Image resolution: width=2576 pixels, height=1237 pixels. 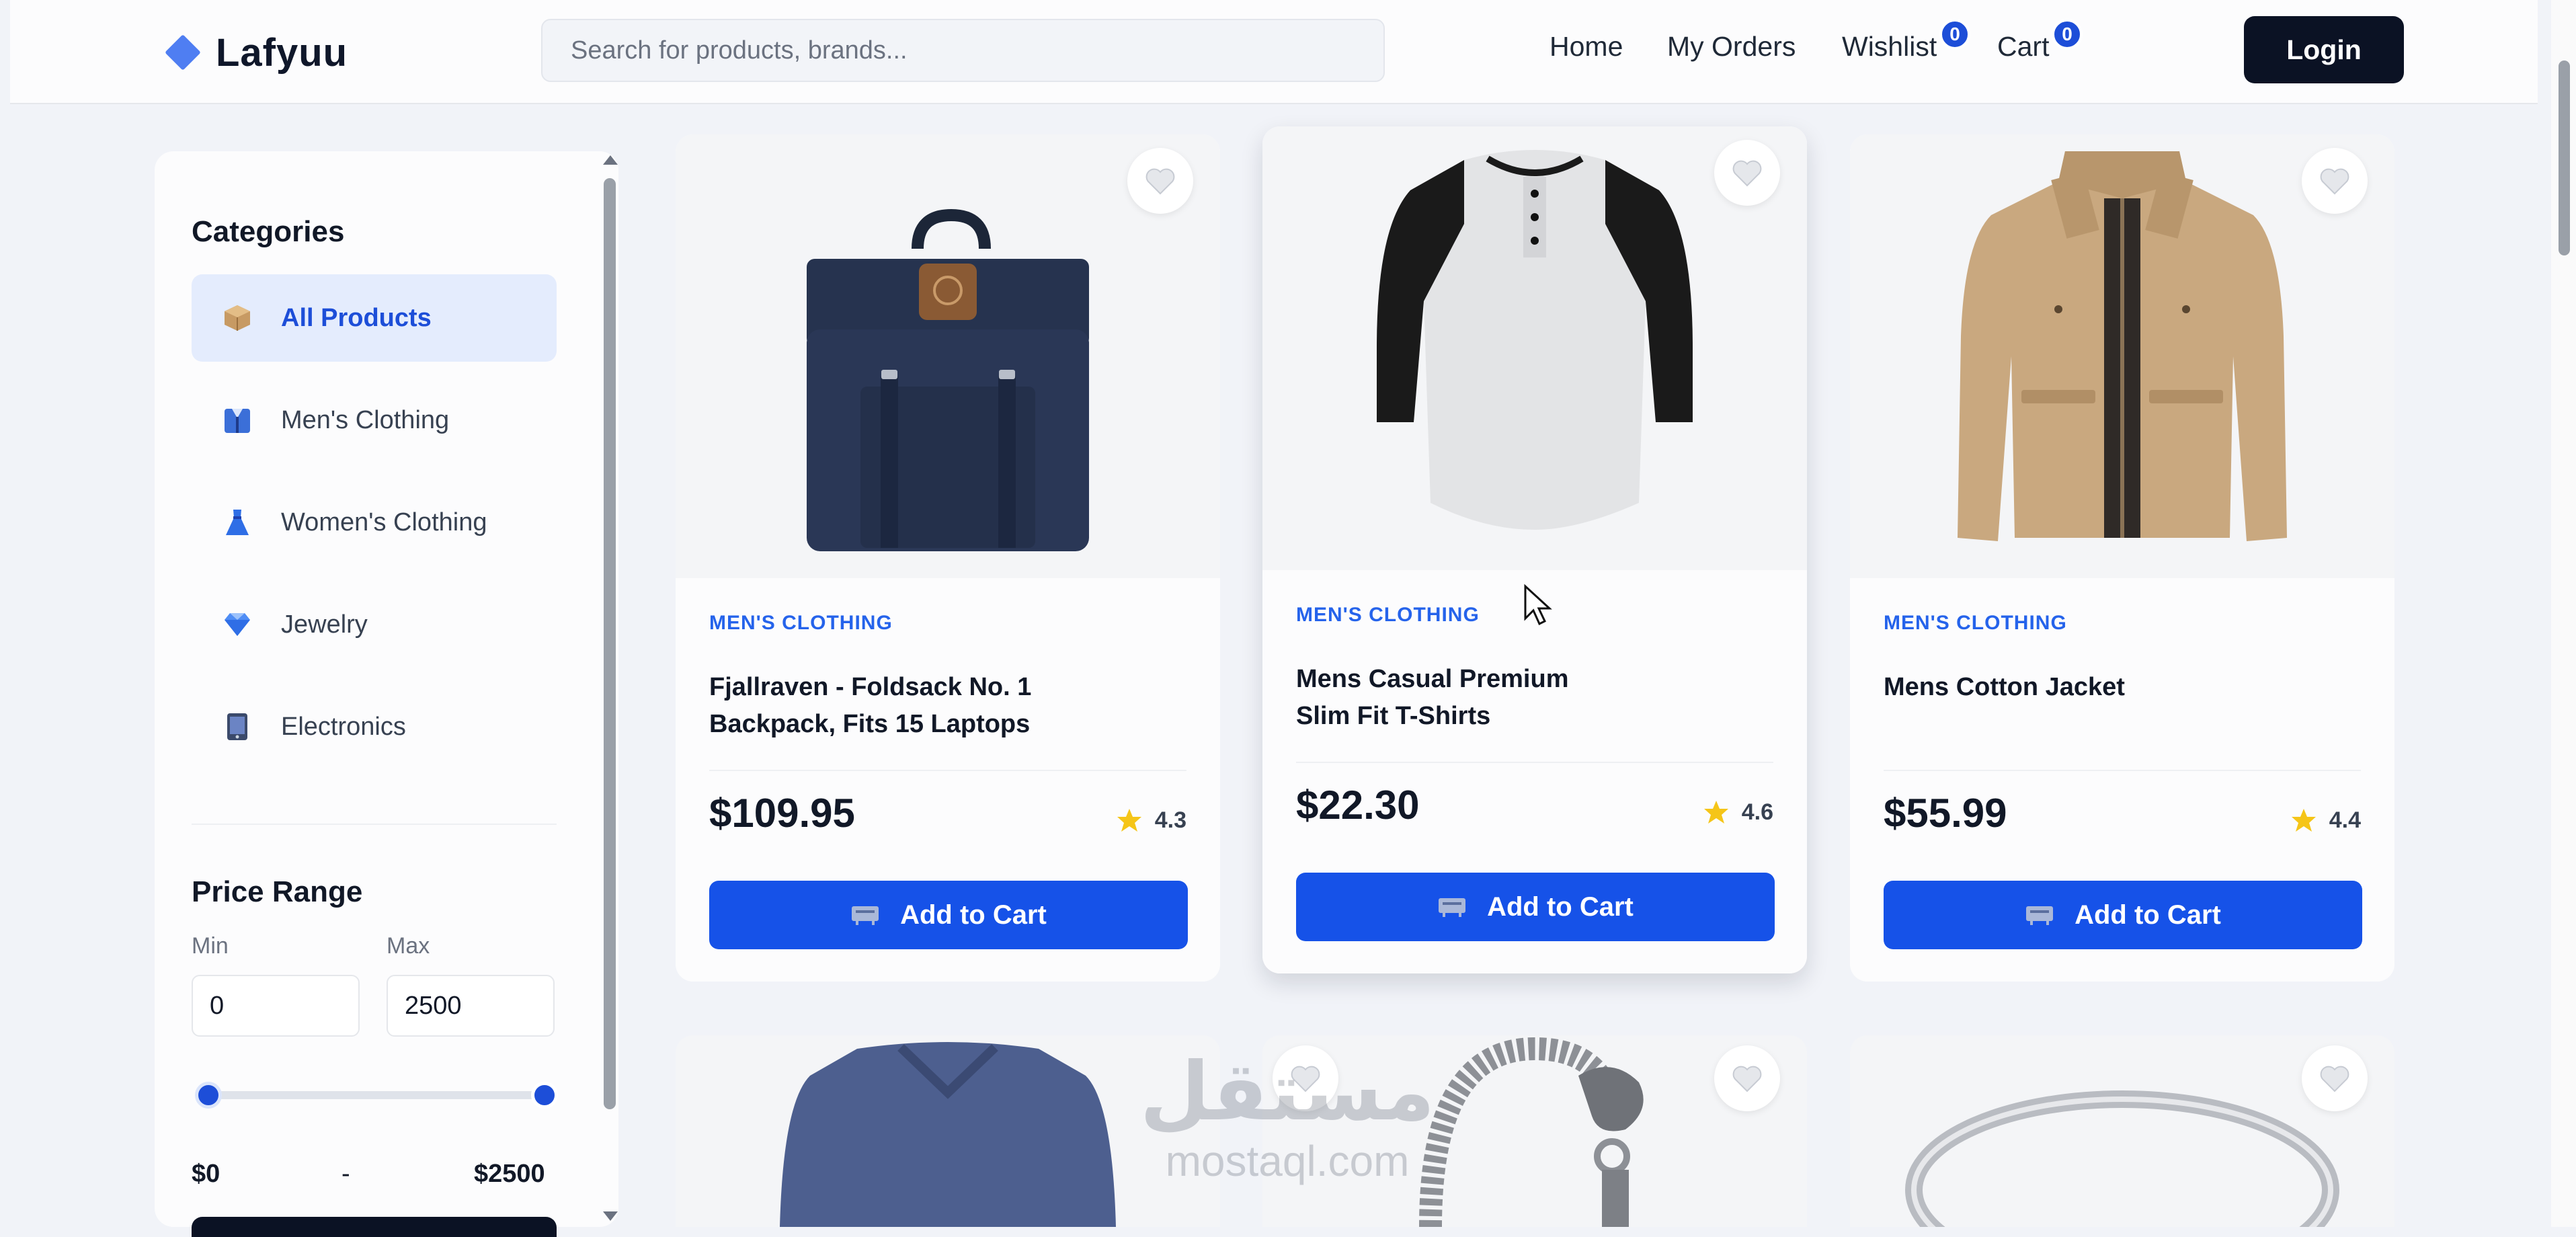 What do you see at coordinates (1170, 820) in the screenshot?
I see `rating-value: 4.3` at bounding box center [1170, 820].